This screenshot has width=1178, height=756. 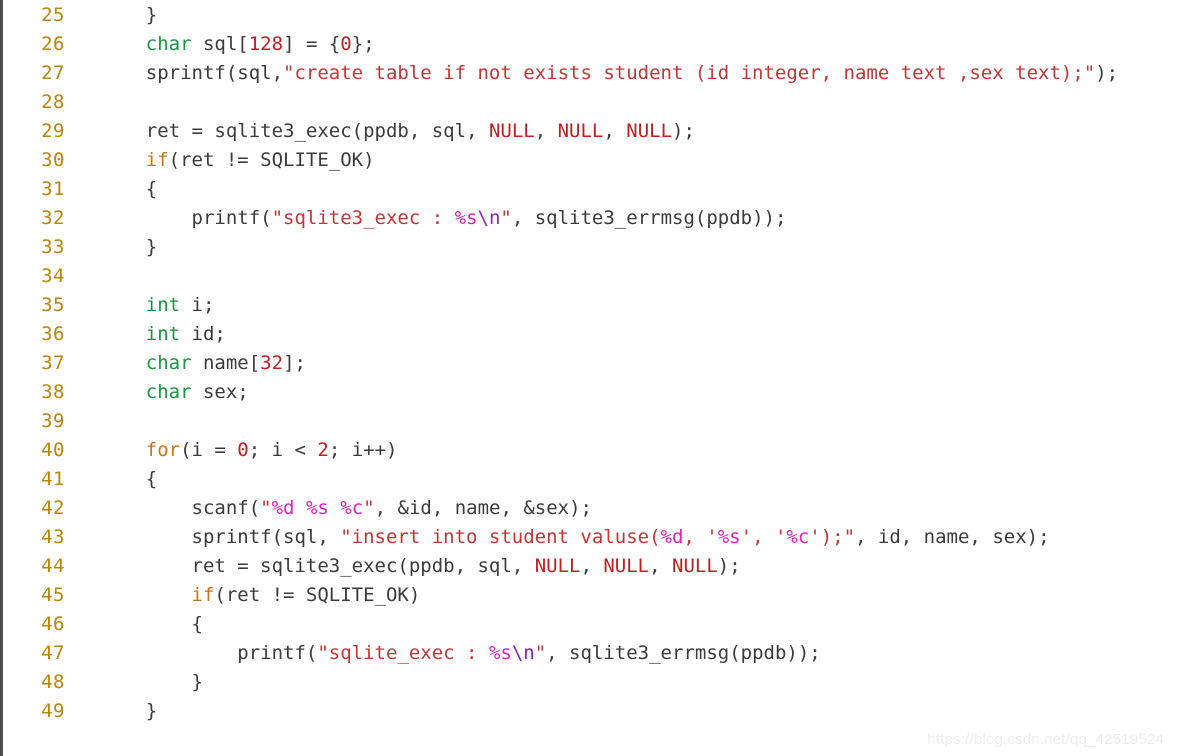 What do you see at coordinates (590, 421) in the screenshot?
I see `code-line: 39` at bounding box center [590, 421].